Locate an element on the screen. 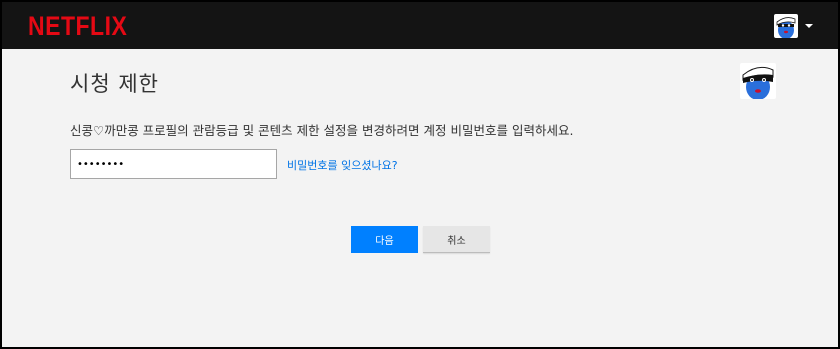 The width and height of the screenshot is (840, 349). next-button: 다음 is located at coordinates (384, 239).